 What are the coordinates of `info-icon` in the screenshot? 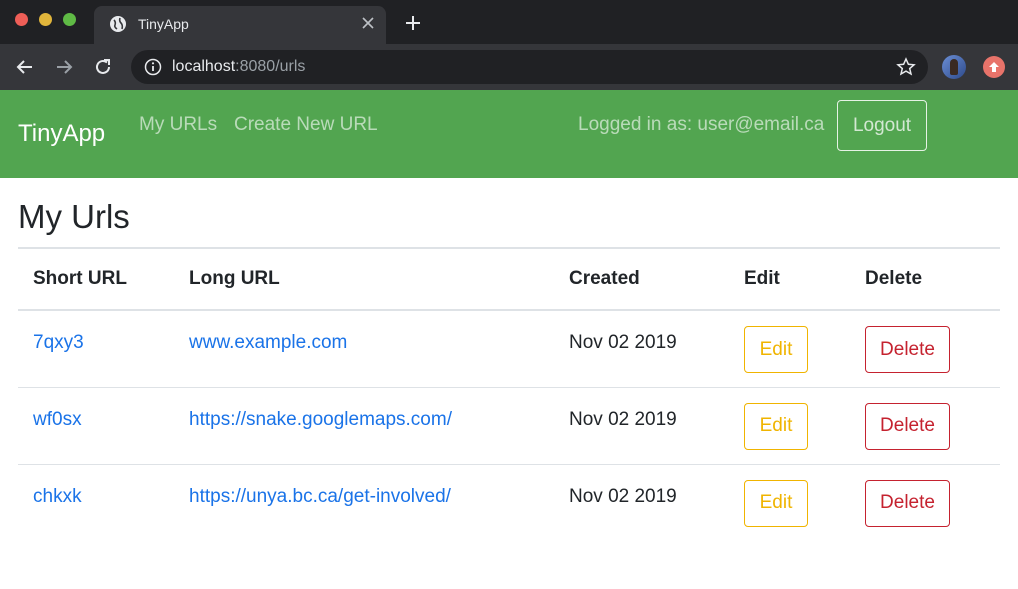 It's located at (153, 67).